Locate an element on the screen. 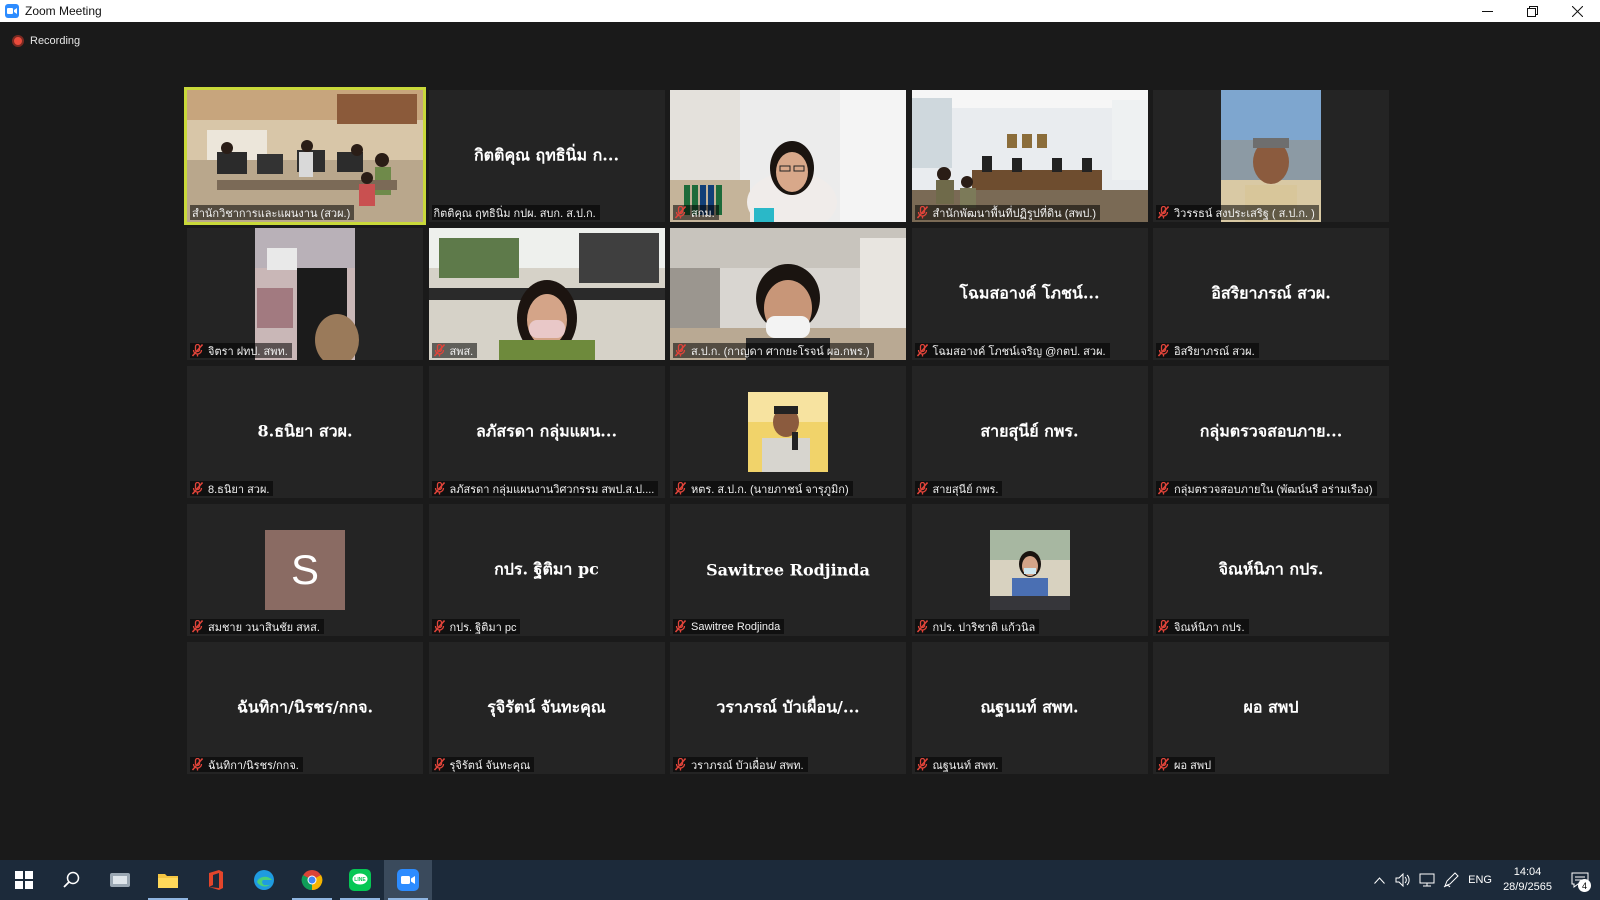 The height and width of the screenshot is (900, 1600). participant-display-name: สายสุนีย์ กพร. is located at coordinates (1029, 431).